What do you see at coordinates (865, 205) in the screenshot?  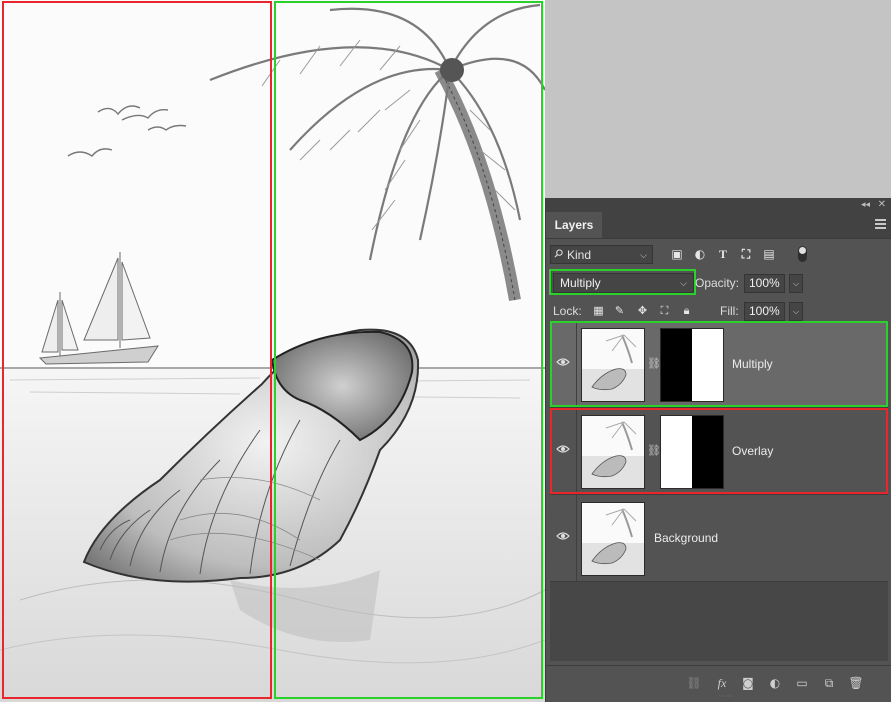 I see `collapse-panel-icon: ◂◂` at bounding box center [865, 205].